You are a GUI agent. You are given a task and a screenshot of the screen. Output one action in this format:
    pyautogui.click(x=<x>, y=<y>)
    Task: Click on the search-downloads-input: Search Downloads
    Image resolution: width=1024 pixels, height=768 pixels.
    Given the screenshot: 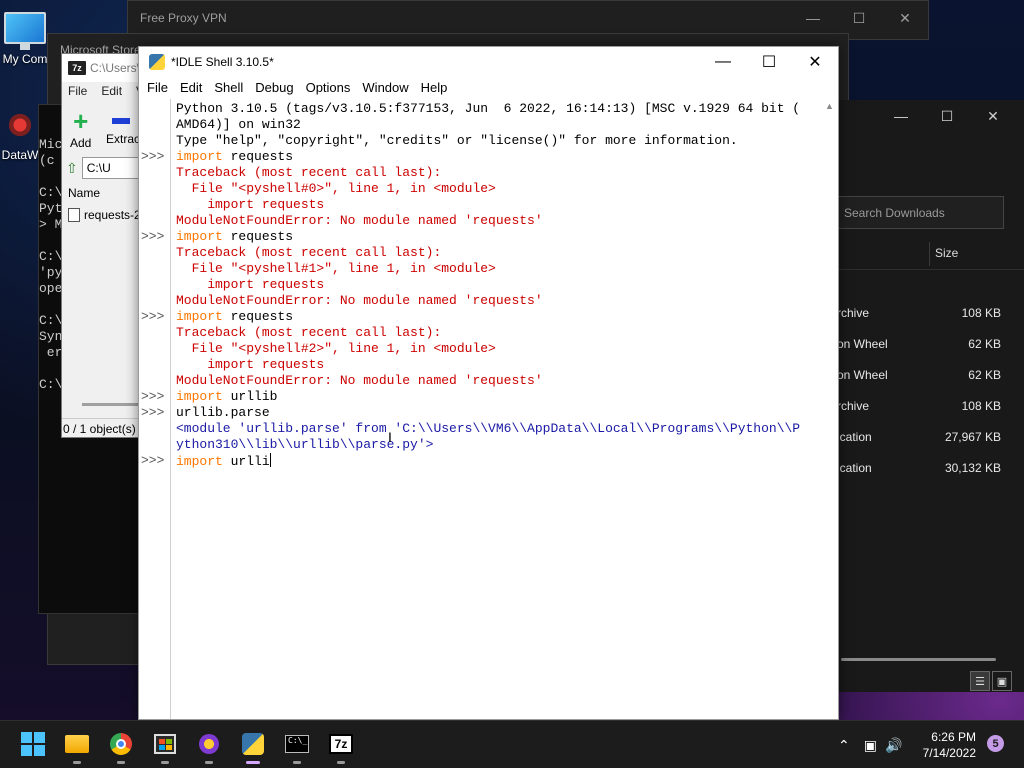 What is the action you would take?
    pyautogui.click(x=920, y=212)
    